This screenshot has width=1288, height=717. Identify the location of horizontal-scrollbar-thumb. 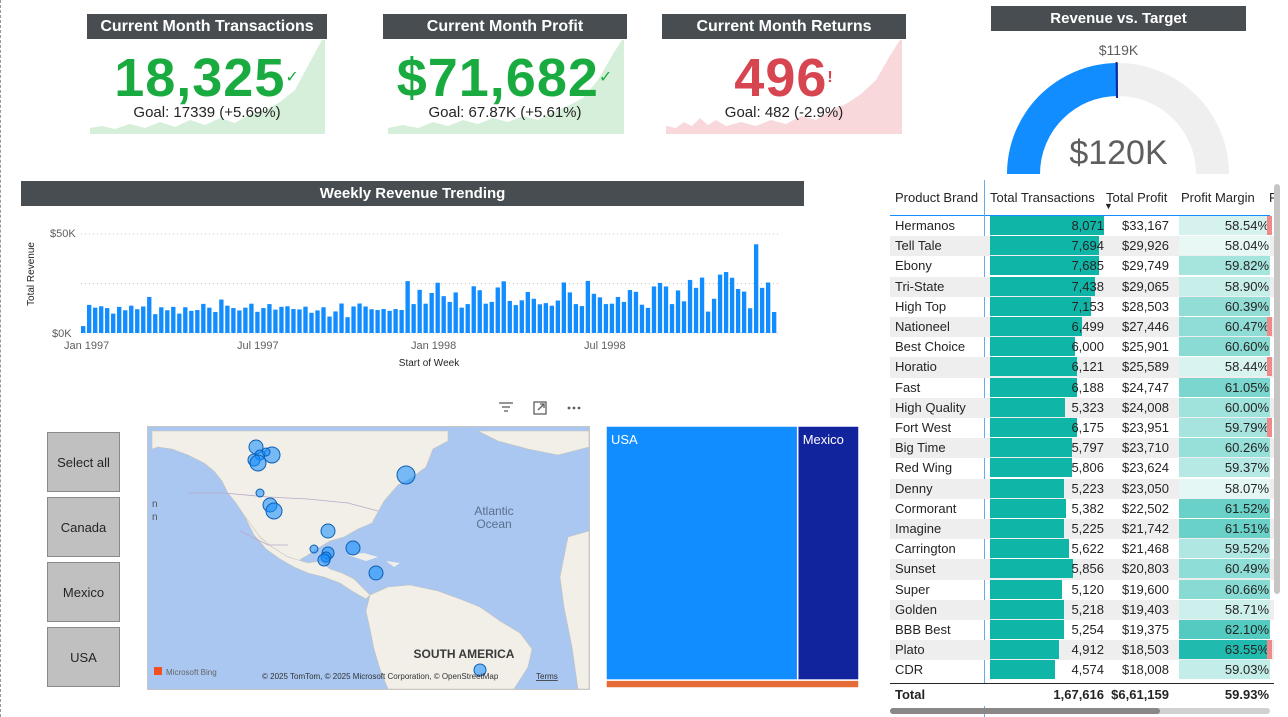
(1025, 711).